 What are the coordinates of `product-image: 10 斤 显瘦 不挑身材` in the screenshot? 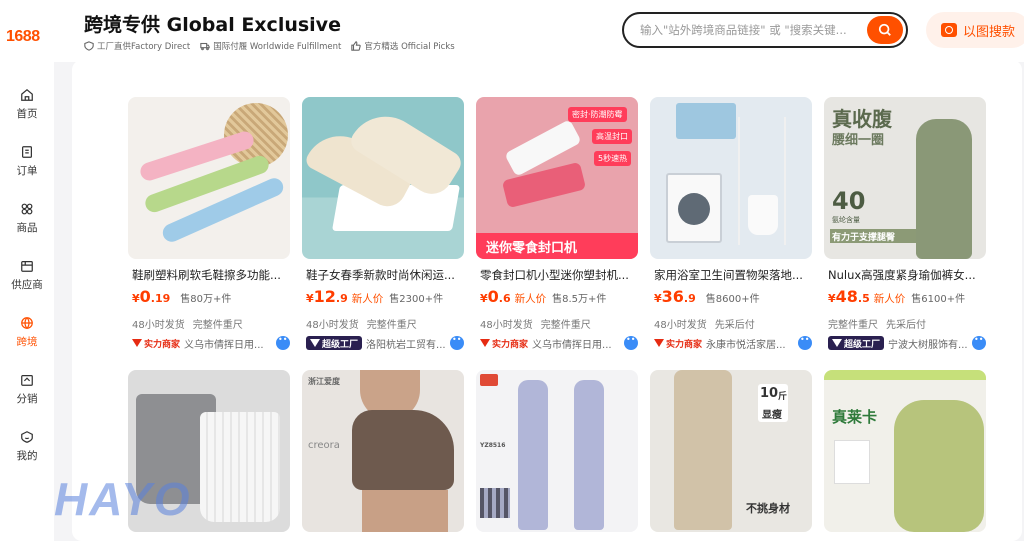 It's located at (731, 451).